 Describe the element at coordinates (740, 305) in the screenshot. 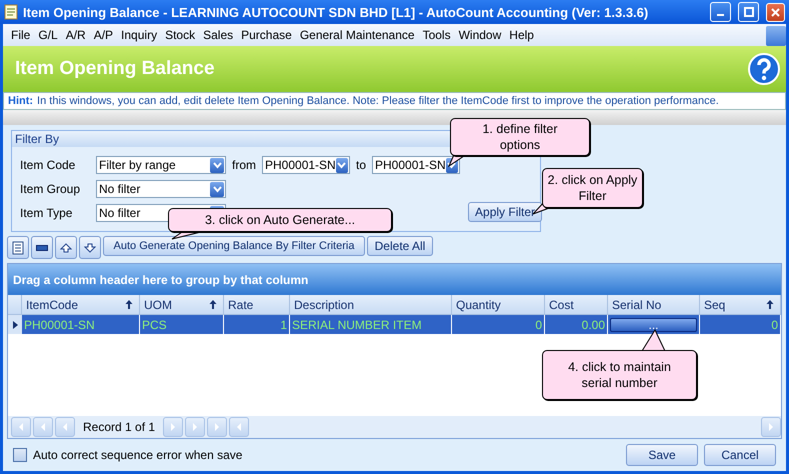

I see `column-header: Seq` at that location.